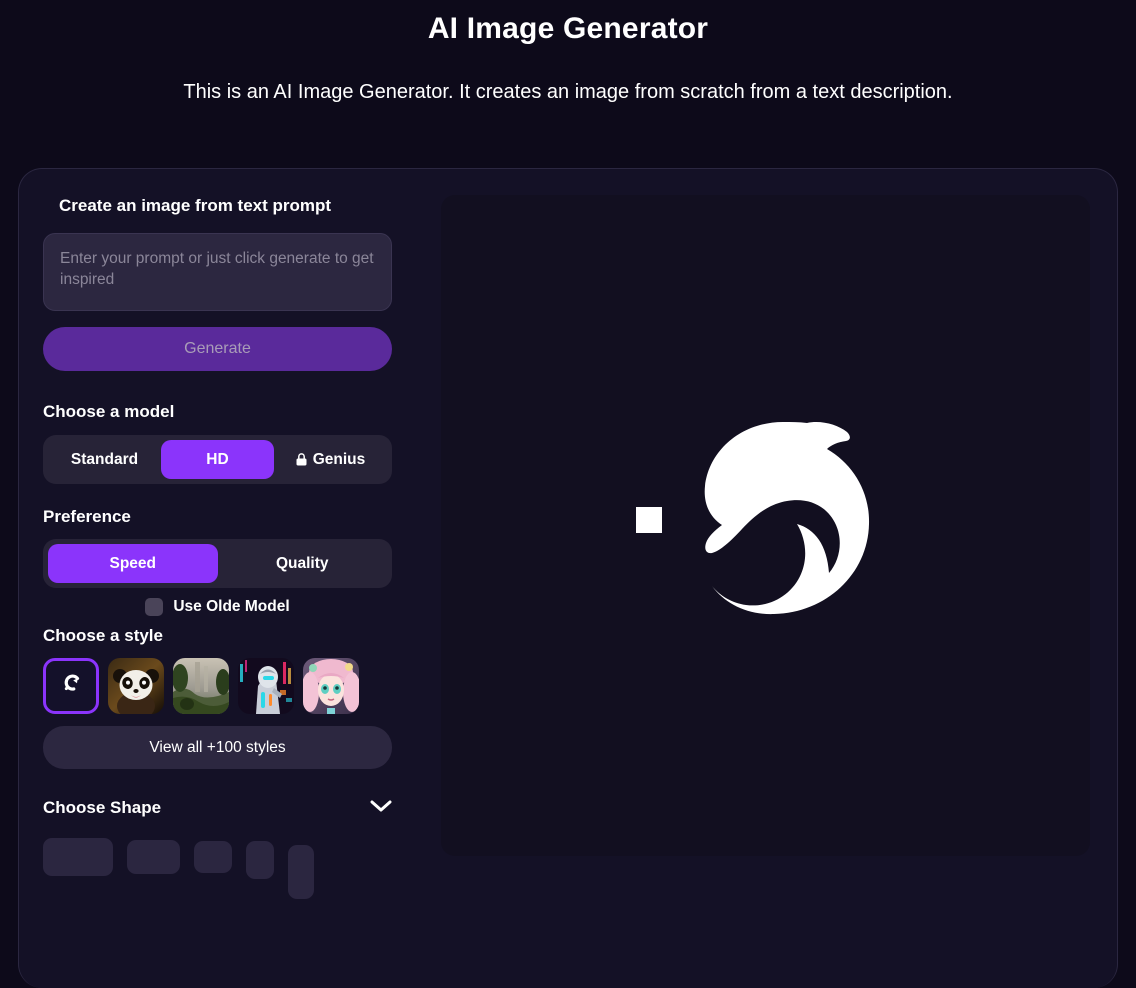  What do you see at coordinates (87, 516) in the screenshot?
I see `preference-heading: Preference` at bounding box center [87, 516].